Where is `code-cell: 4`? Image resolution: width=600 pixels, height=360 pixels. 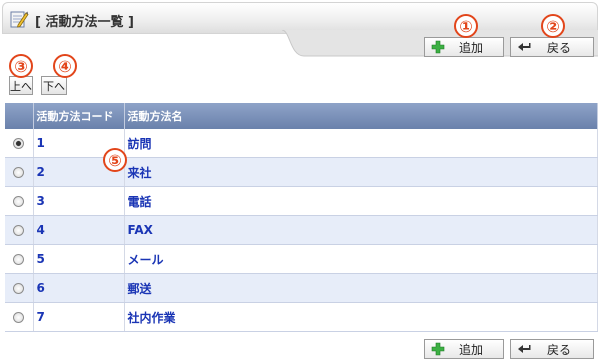 code-cell: 4 is located at coordinates (79, 230).